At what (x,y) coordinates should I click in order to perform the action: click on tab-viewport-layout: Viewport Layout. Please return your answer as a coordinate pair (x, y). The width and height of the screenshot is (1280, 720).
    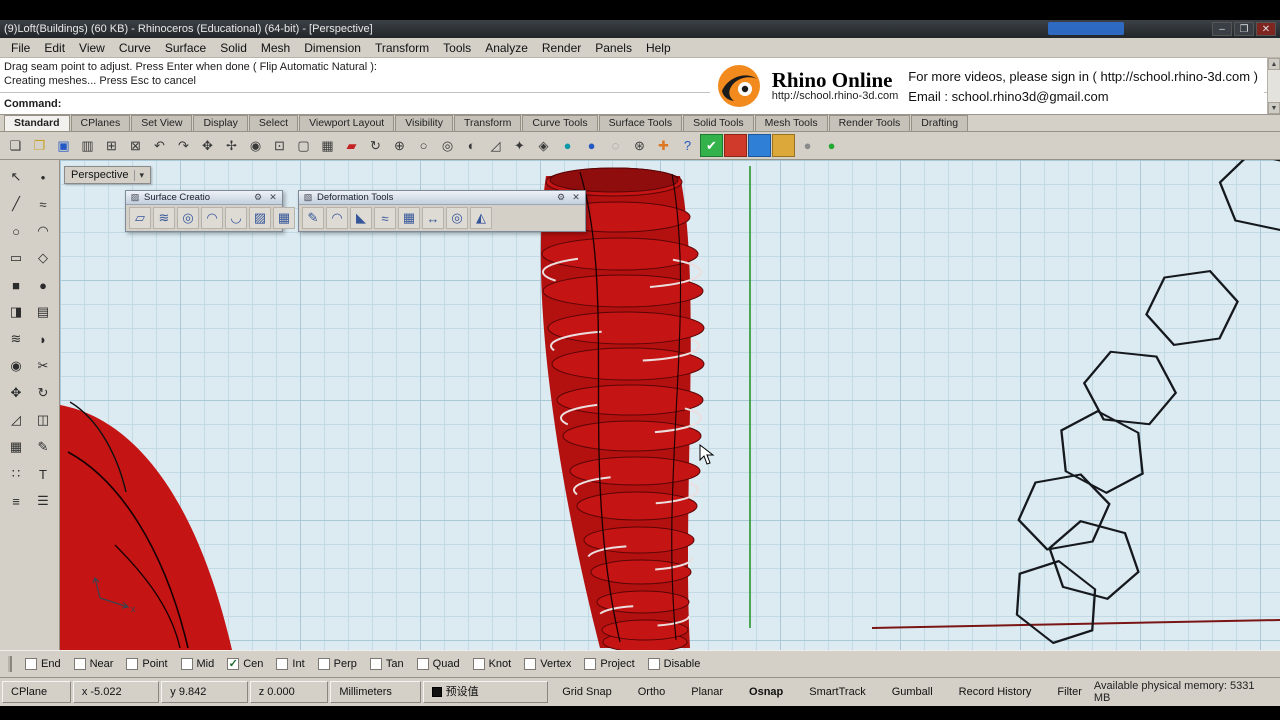
    Looking at the image, I should click on (347, 123).